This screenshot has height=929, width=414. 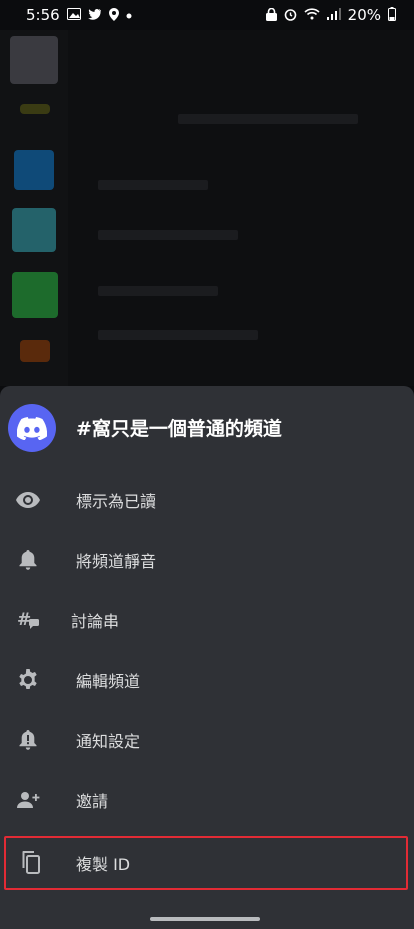 I want to click on channel-title: #窩只是一個普通的頻道, so click(x=179, y=429).